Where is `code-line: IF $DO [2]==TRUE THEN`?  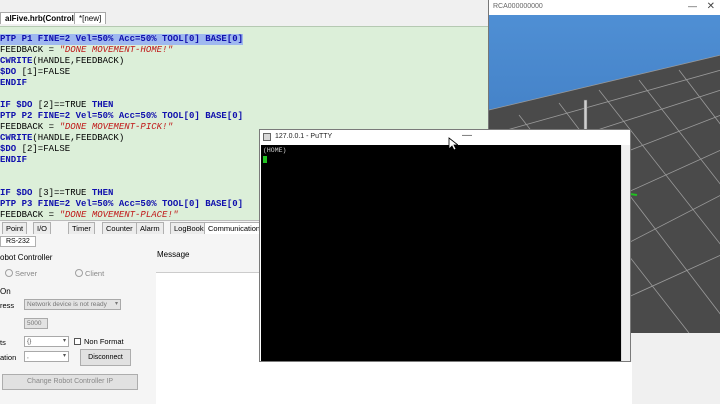 code-line: IF $DO [2]==TRUE THEN is located at coordinates (56, 105).